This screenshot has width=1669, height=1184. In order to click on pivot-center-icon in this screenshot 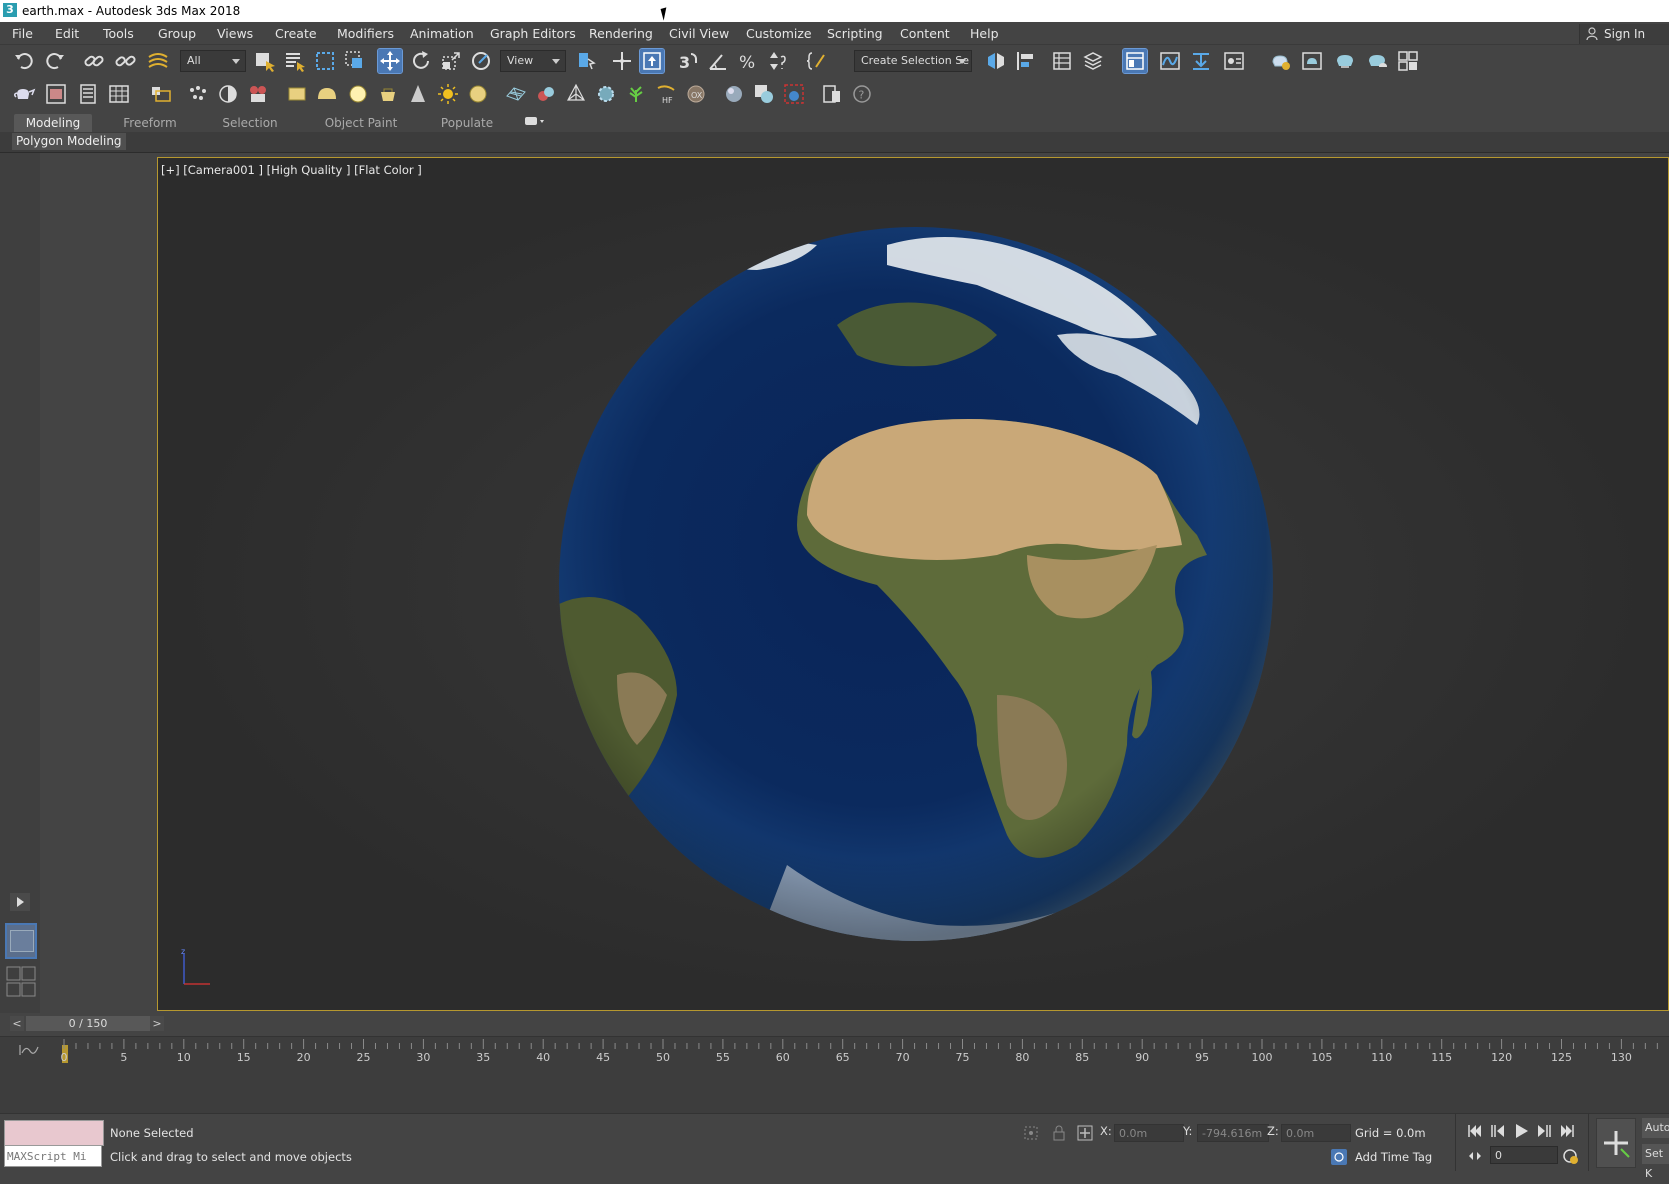, I will do `click(586, 61)`.